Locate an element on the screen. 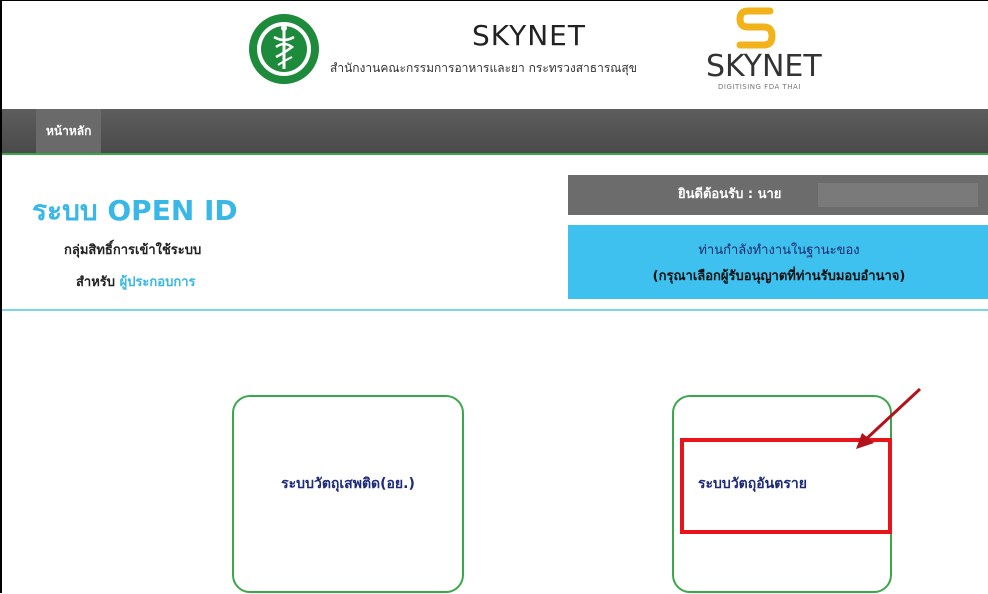 The image size is (988, 594). role-name: ผู้ประกอบการ is located at coordinates (157, 282).